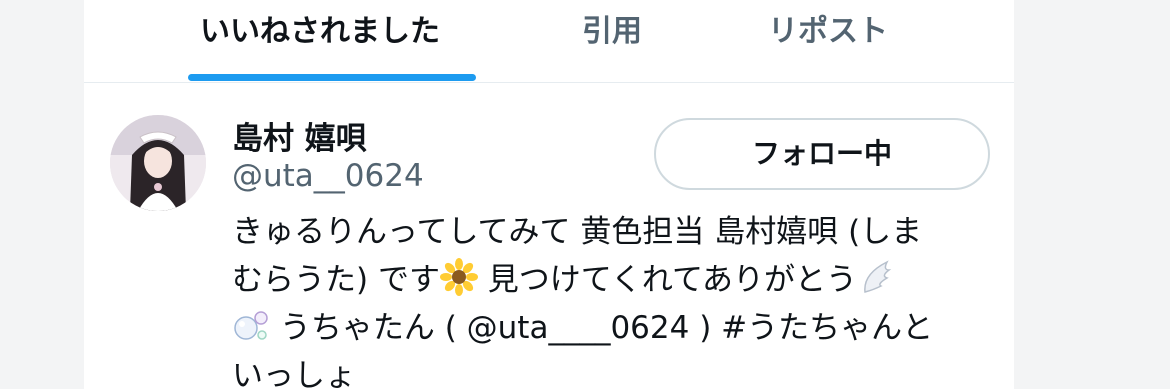  What do you see at coordinates (578, 328) in the screenshot?
I see `mention-link: @uta____0624` at bounding box center [578, 328].